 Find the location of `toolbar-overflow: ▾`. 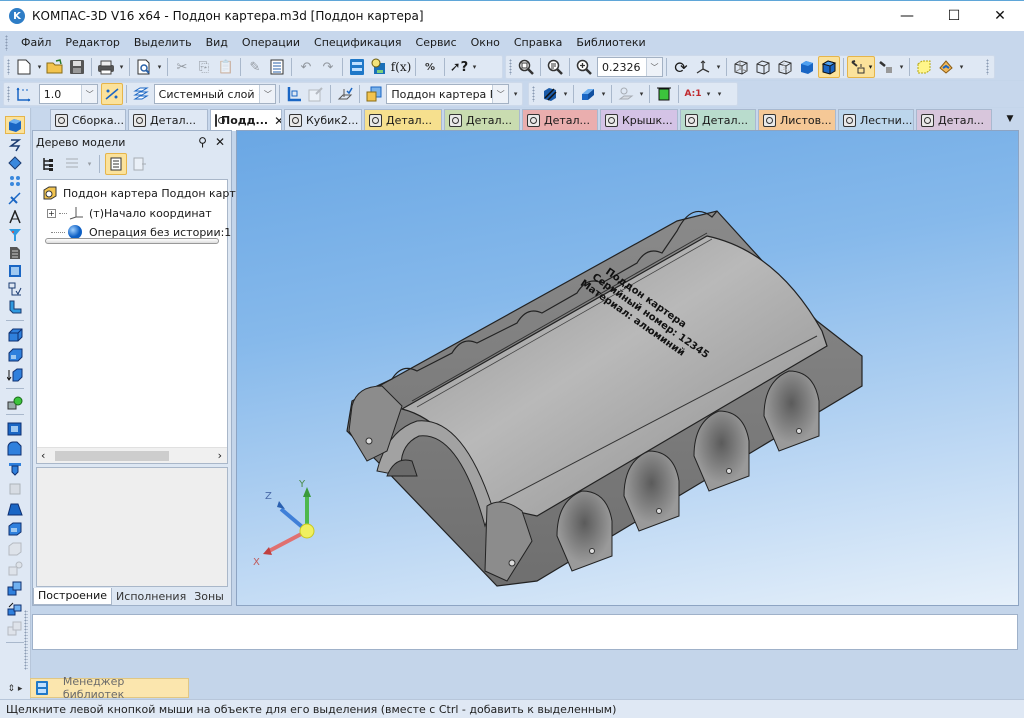

toolbar-overflow: ▾ is located at coordinates (474, 67).